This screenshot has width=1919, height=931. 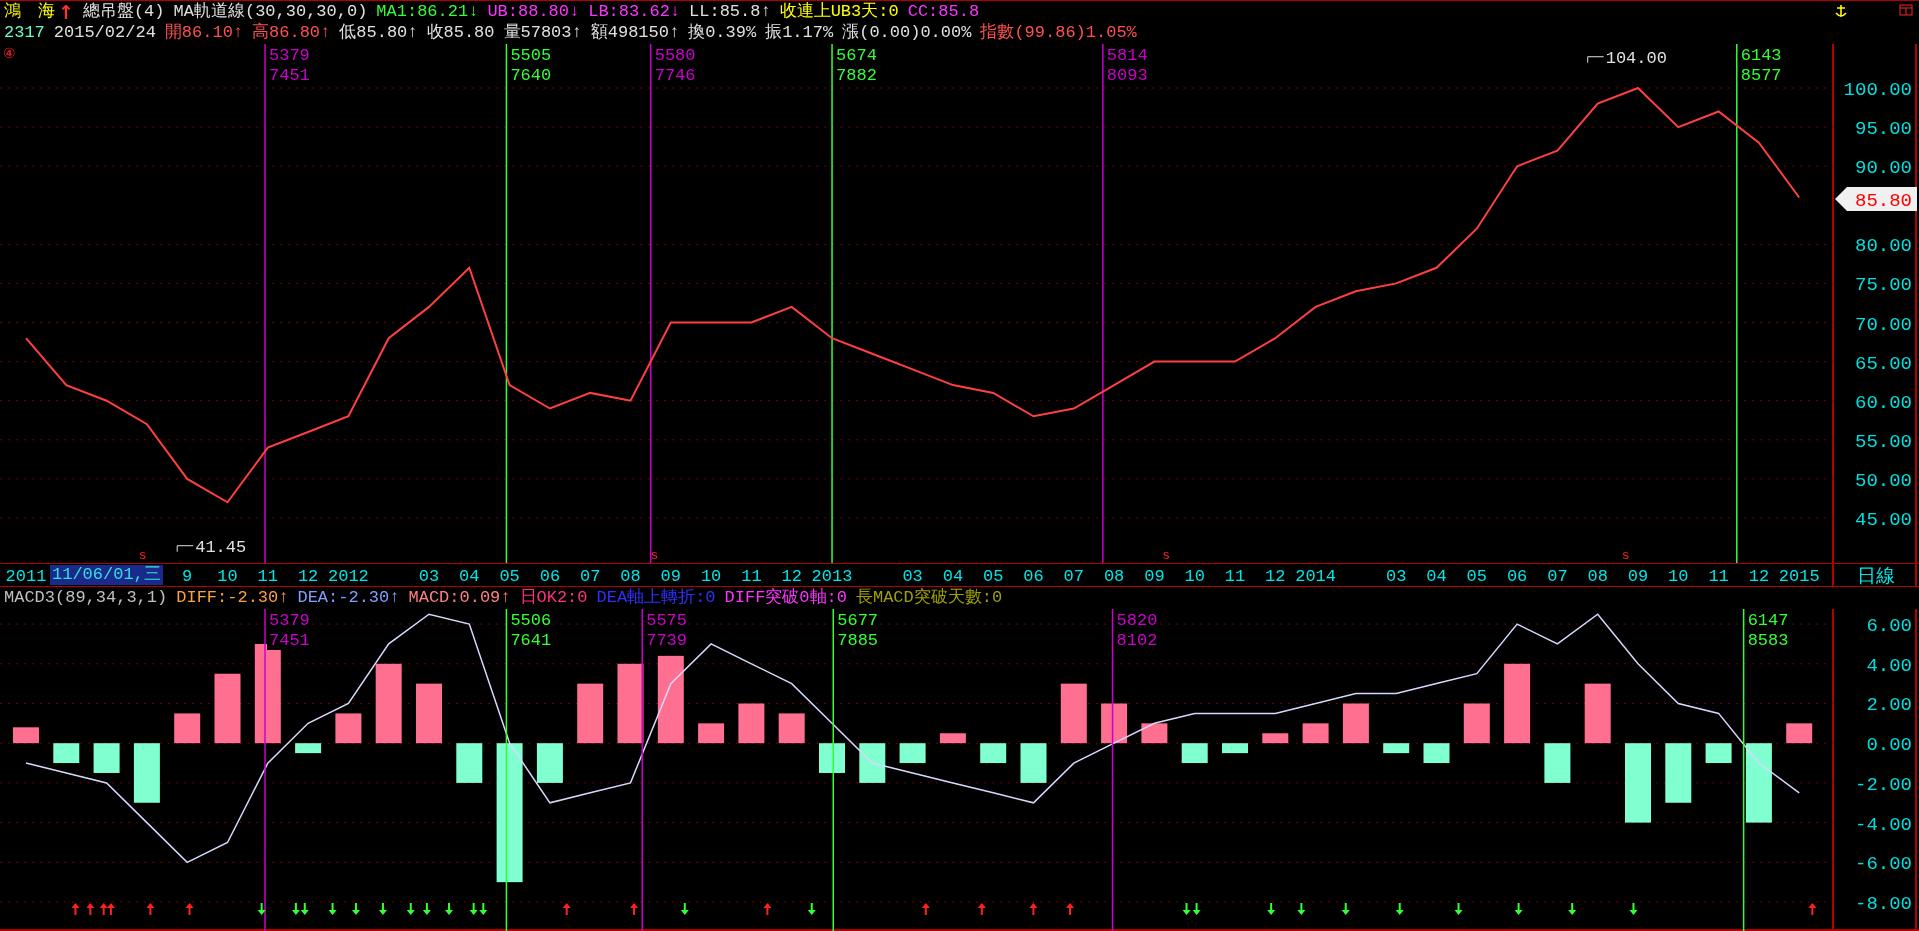 I want to click on axis-label: -4.00, so click(x=1883, y=824).